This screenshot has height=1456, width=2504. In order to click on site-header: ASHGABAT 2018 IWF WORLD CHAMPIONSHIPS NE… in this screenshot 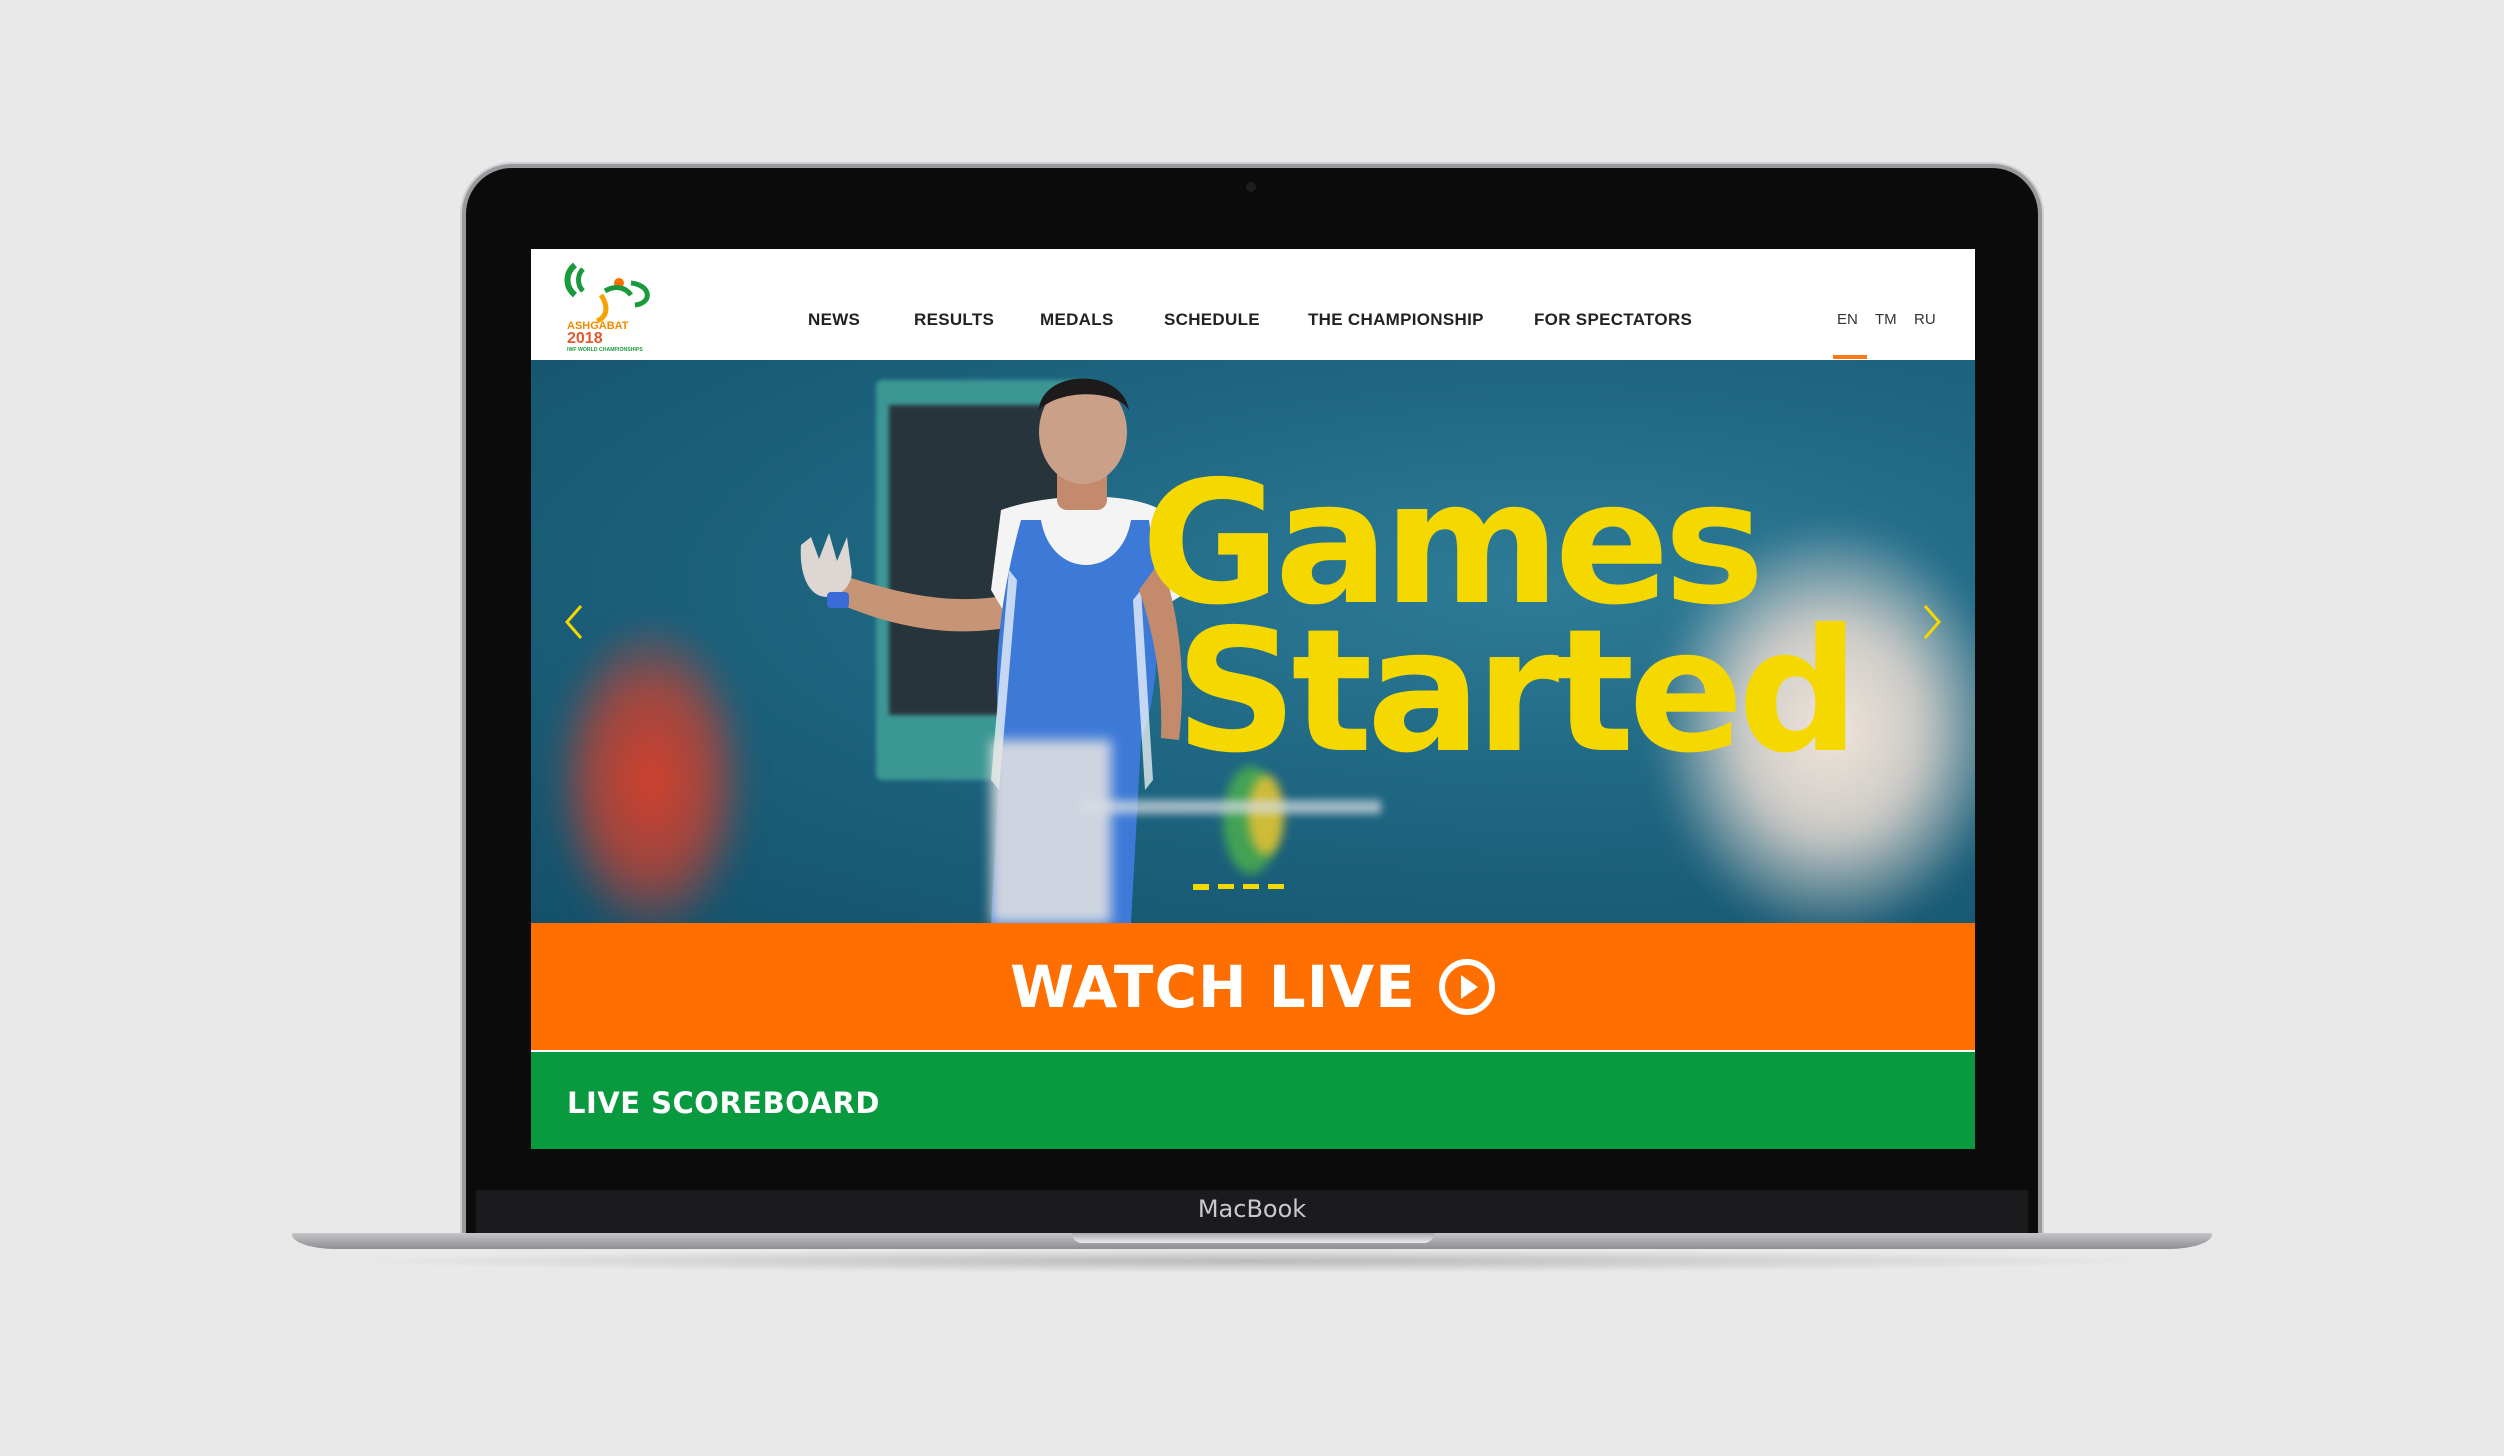, I will do `click(1253, 304)`.